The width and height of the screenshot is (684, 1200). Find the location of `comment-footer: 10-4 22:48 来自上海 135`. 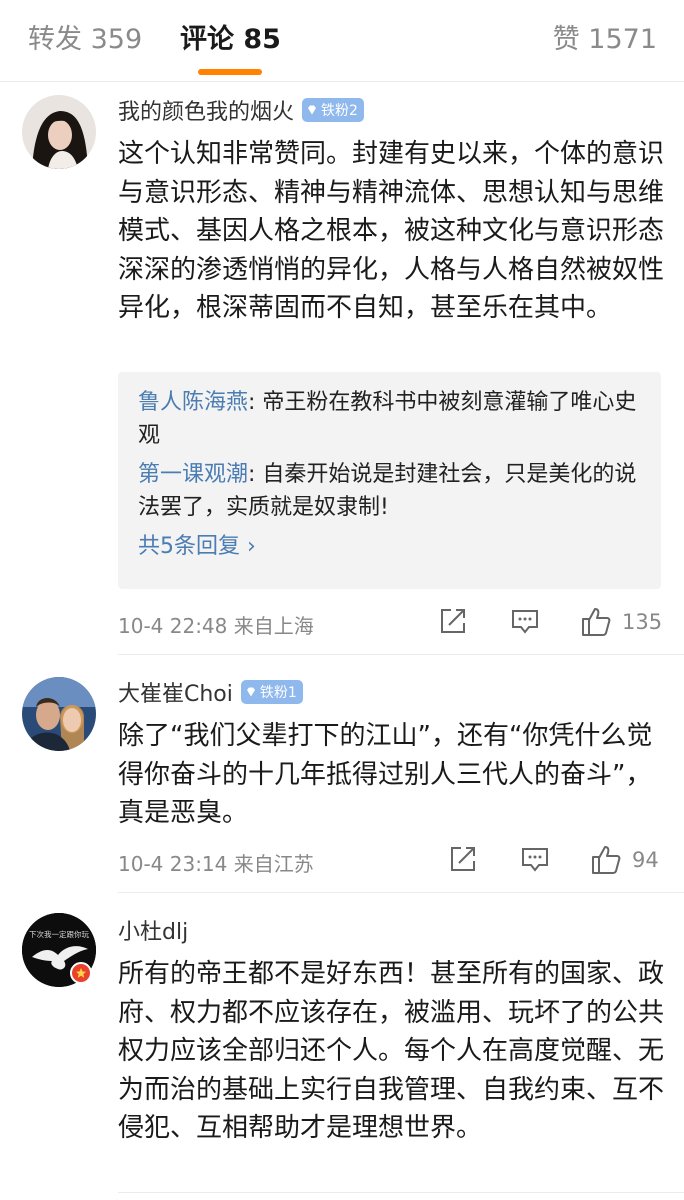

comment-footer: 10-4 22:48 来自上海 135 is located at coordinates (392, 622).